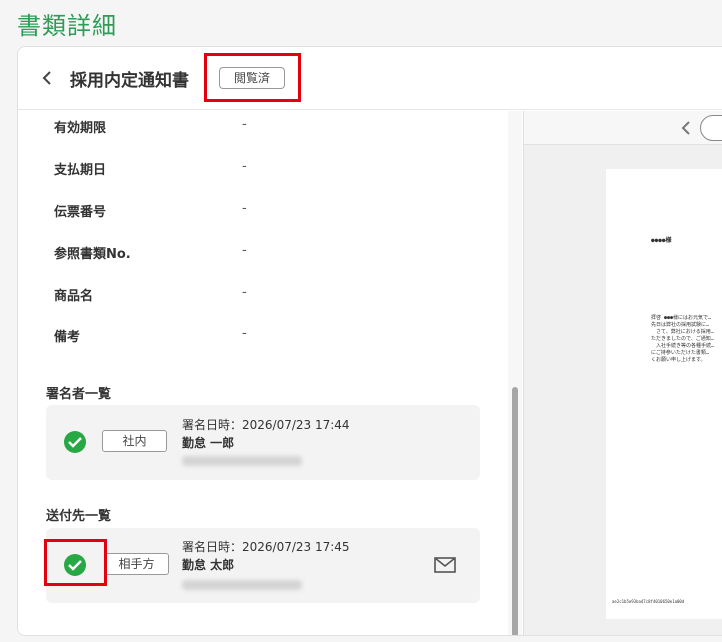 The width and height of the screenshot is (722, 642). What do you see at coordinates (648, 601) in the screenshot?
I see `preview-footer-hash: ae2c1b5e93ba47c8f4010650e1a00d` at bounding box center [648, 601].